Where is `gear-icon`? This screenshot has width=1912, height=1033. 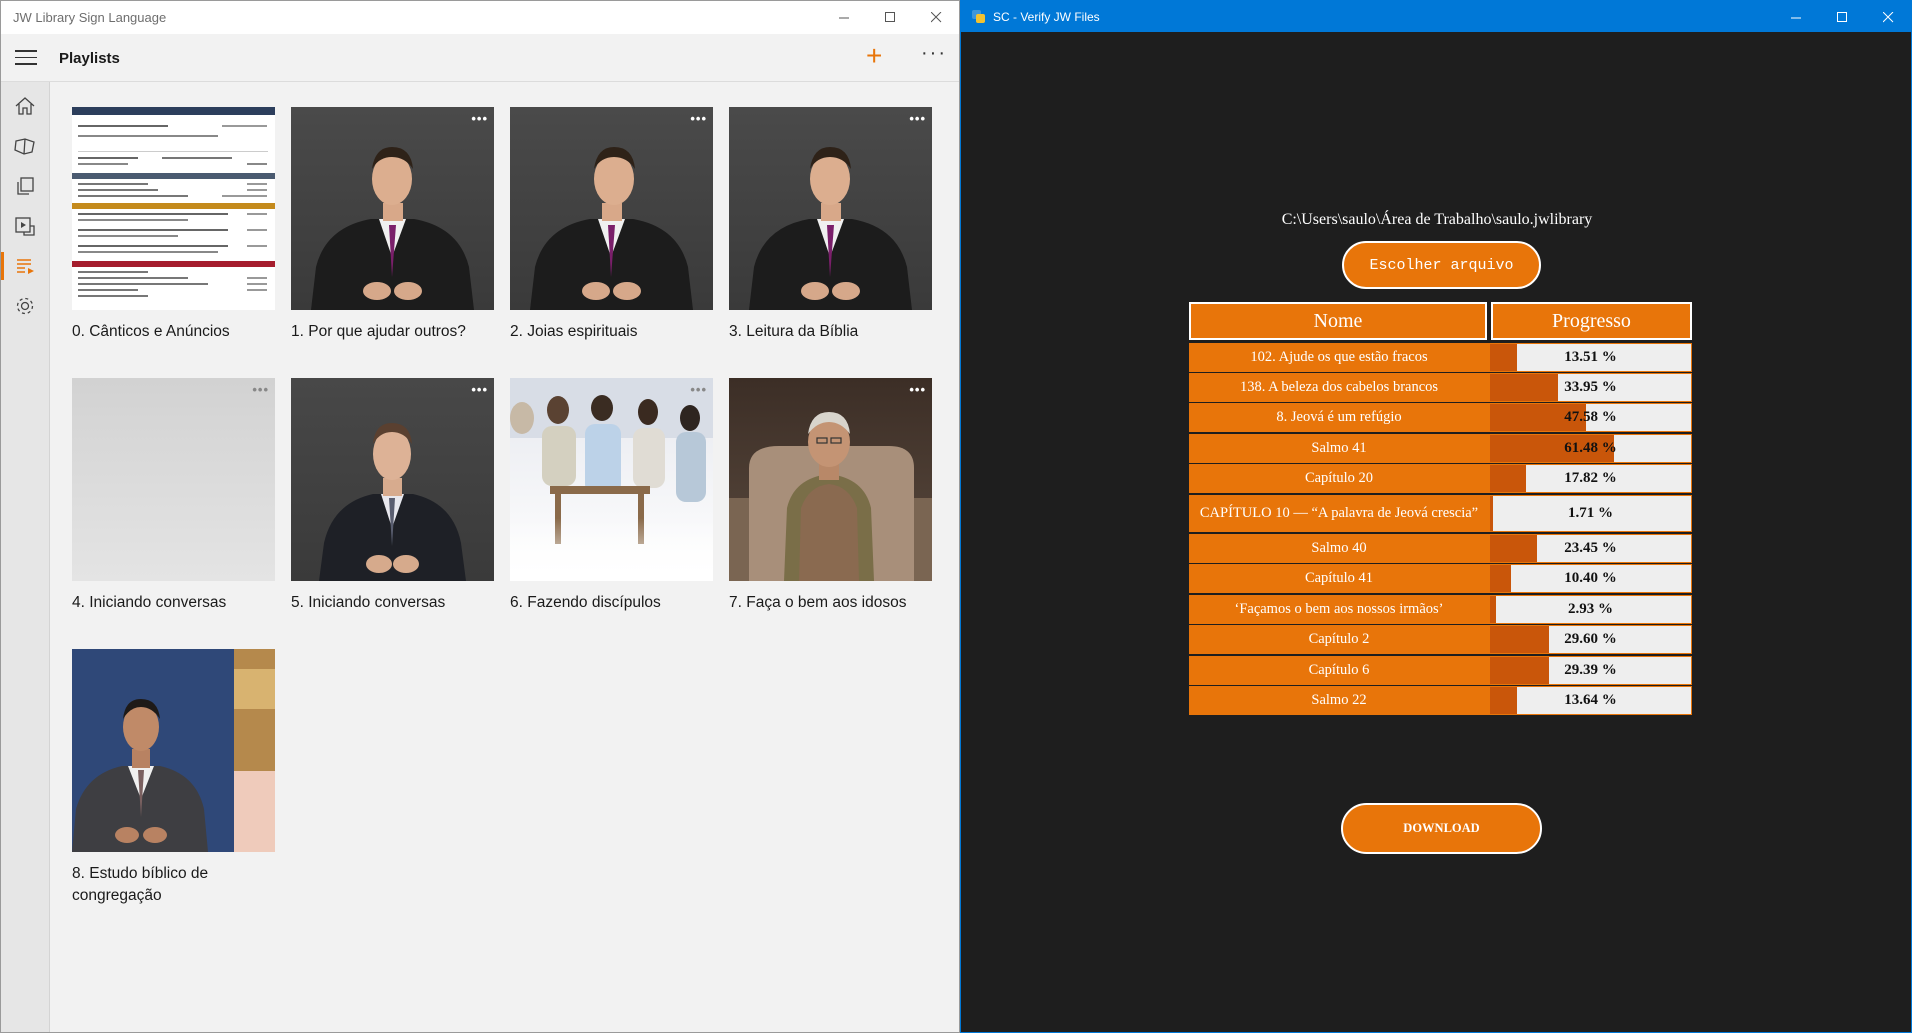 gear-icon is located at coordinates (25, 306).